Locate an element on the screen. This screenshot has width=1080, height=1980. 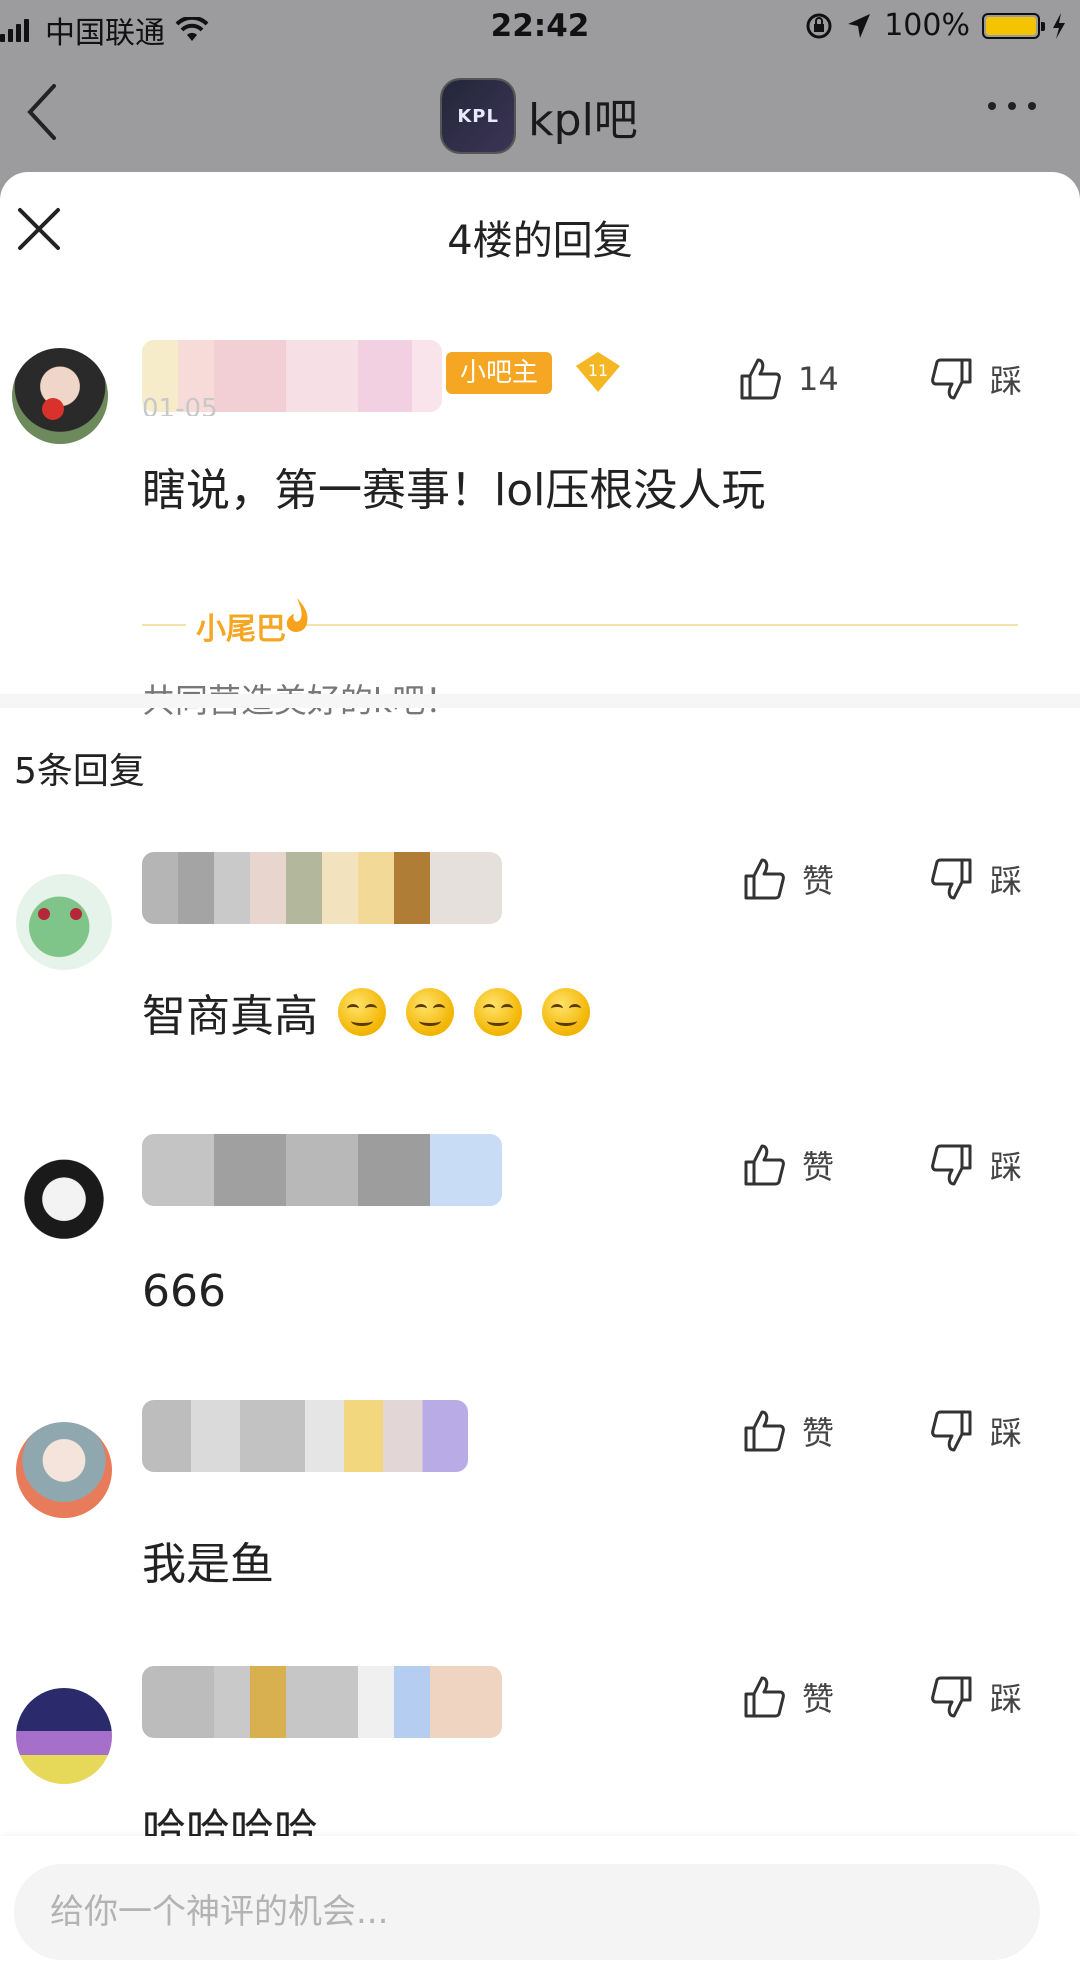
charging-icon is located at coordinates (1059, 25).